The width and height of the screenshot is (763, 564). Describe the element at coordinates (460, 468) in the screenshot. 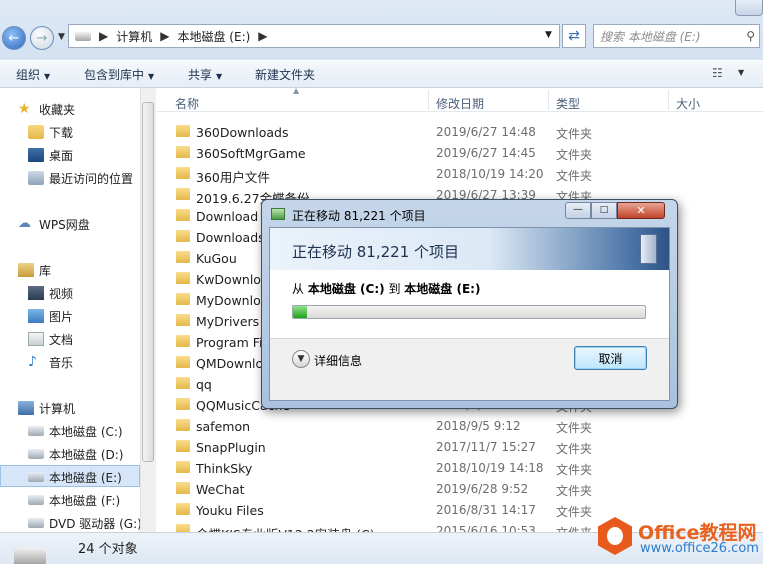

I see `list-item: ThinkSky 2018/10/19 14:18 文件夹` at that location.